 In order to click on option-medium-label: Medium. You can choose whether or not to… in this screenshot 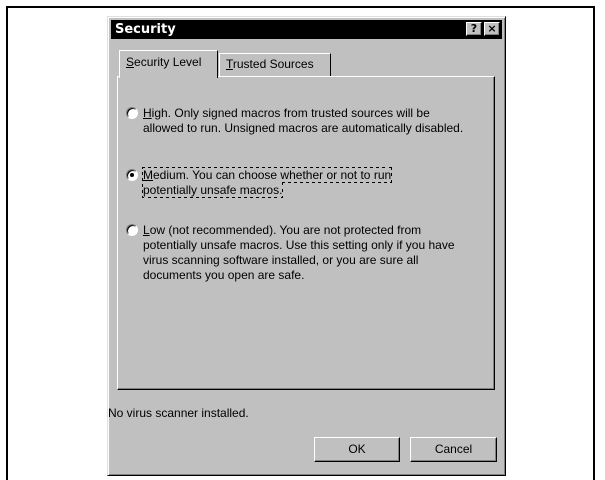, I will do `click(282, 182)`.